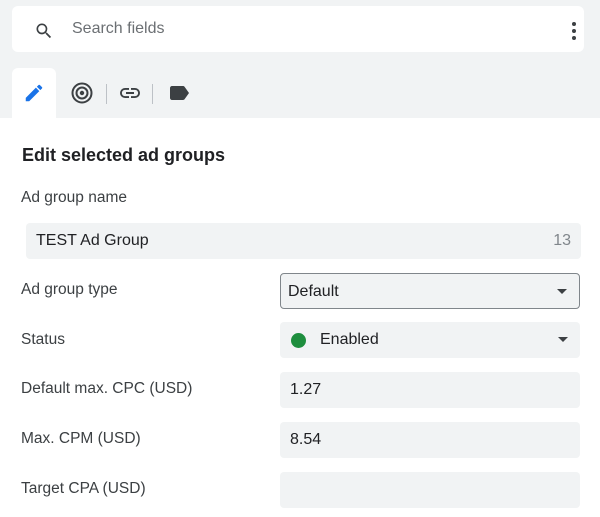 This screenshot has height=517, width=600. I want to click on ad-group-name-field: TEST Ad Group 13, so click(303, 241).